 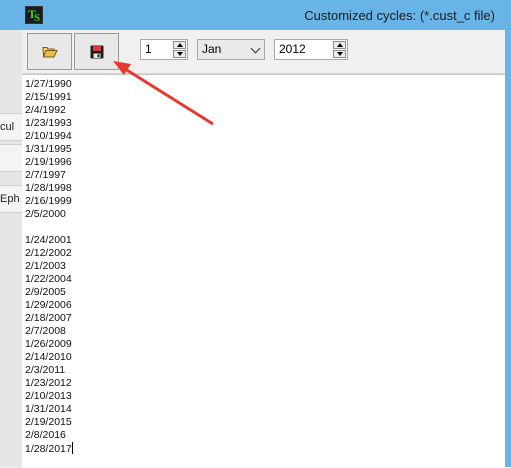 I want to click on date-line: 2/16/1999, so click(x=48, y=201).